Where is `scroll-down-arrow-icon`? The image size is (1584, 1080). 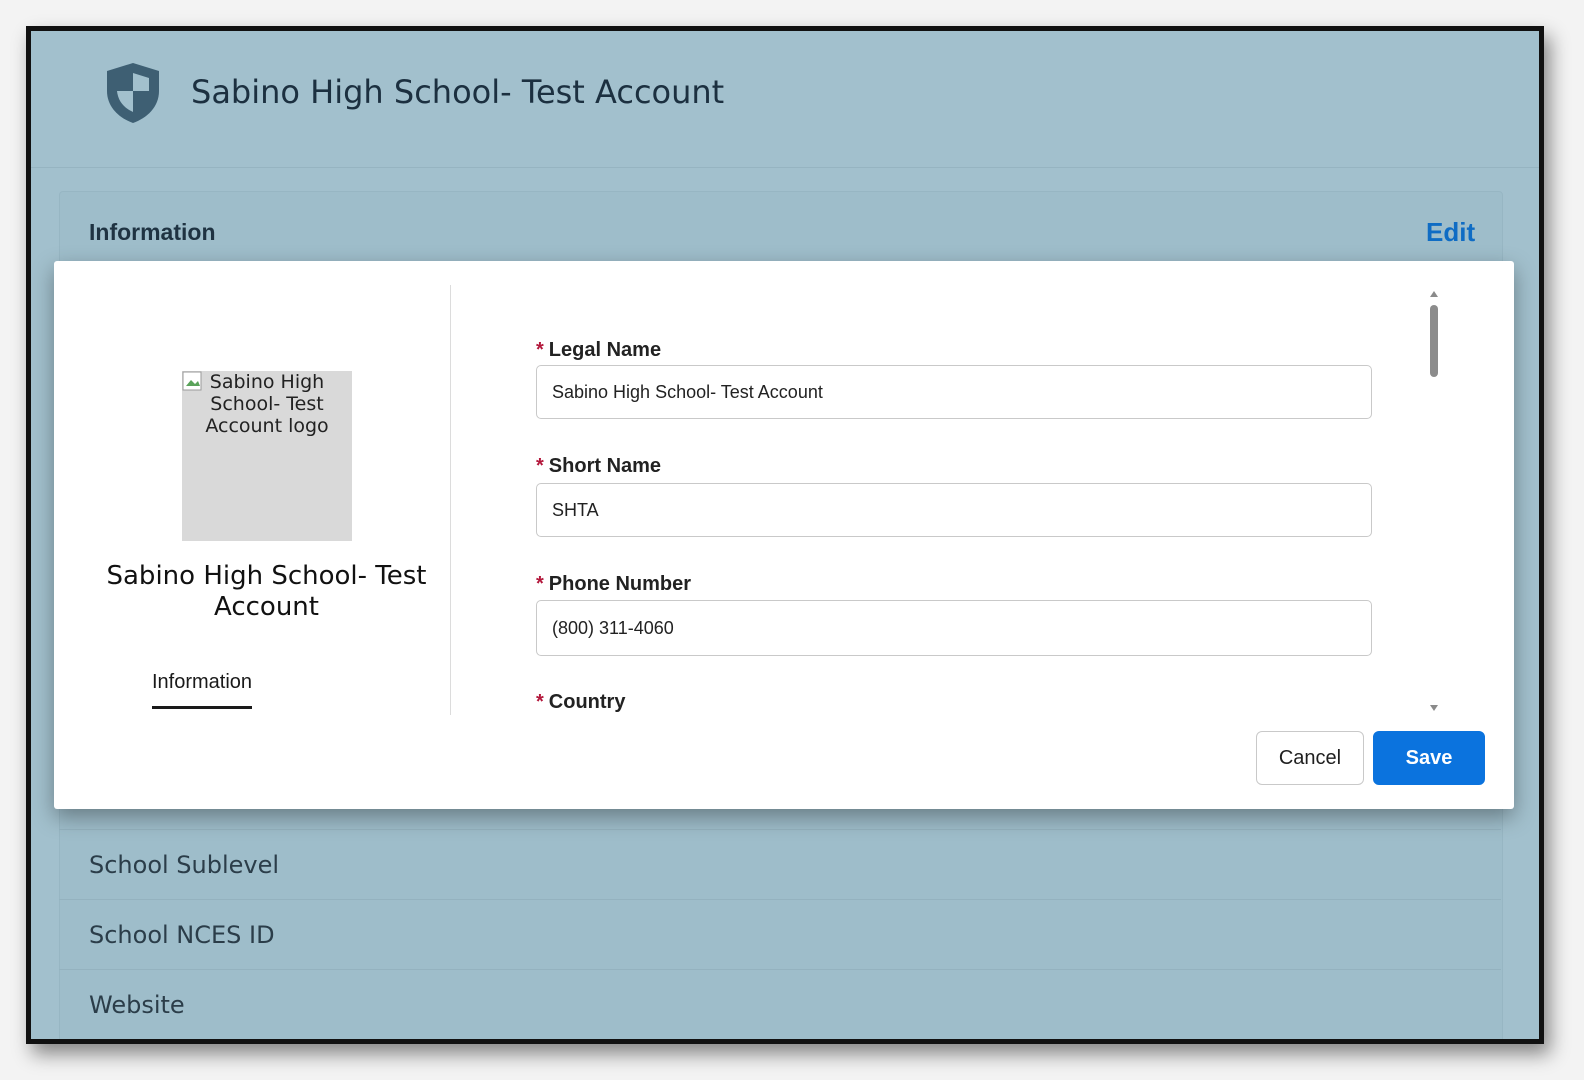
scroll-down-arrow-icon is located at coordinates (1434, 708).